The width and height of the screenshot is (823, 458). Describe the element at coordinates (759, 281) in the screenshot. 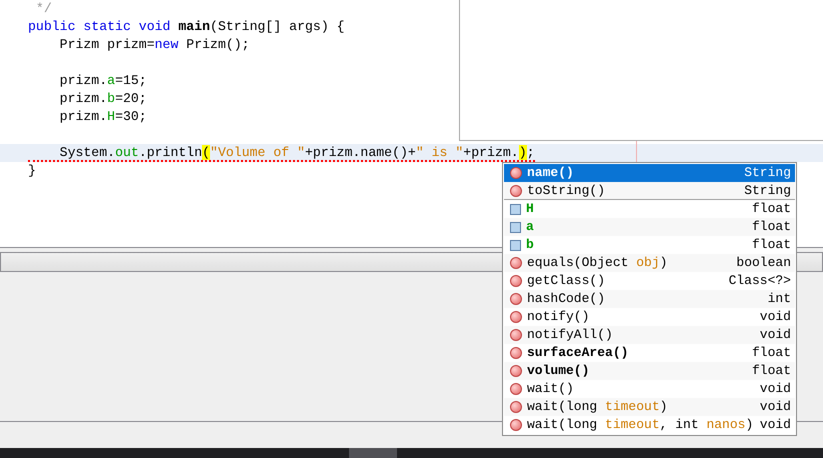

I see `item-type: Class<?>` at that location.